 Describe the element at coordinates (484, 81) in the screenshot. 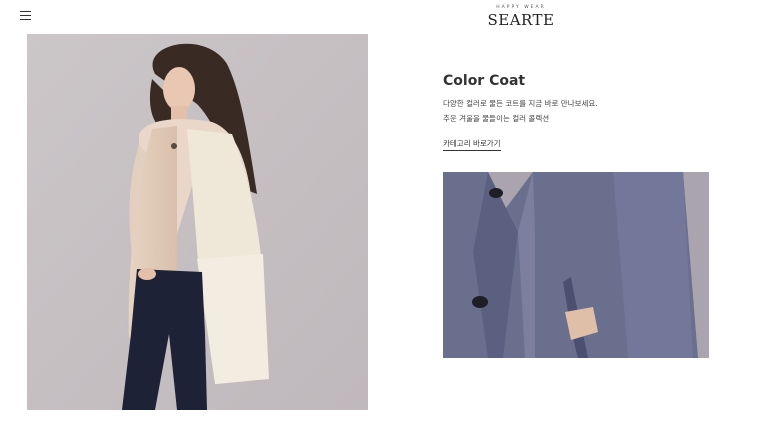

I see `product-title: Color Coat` at that location.